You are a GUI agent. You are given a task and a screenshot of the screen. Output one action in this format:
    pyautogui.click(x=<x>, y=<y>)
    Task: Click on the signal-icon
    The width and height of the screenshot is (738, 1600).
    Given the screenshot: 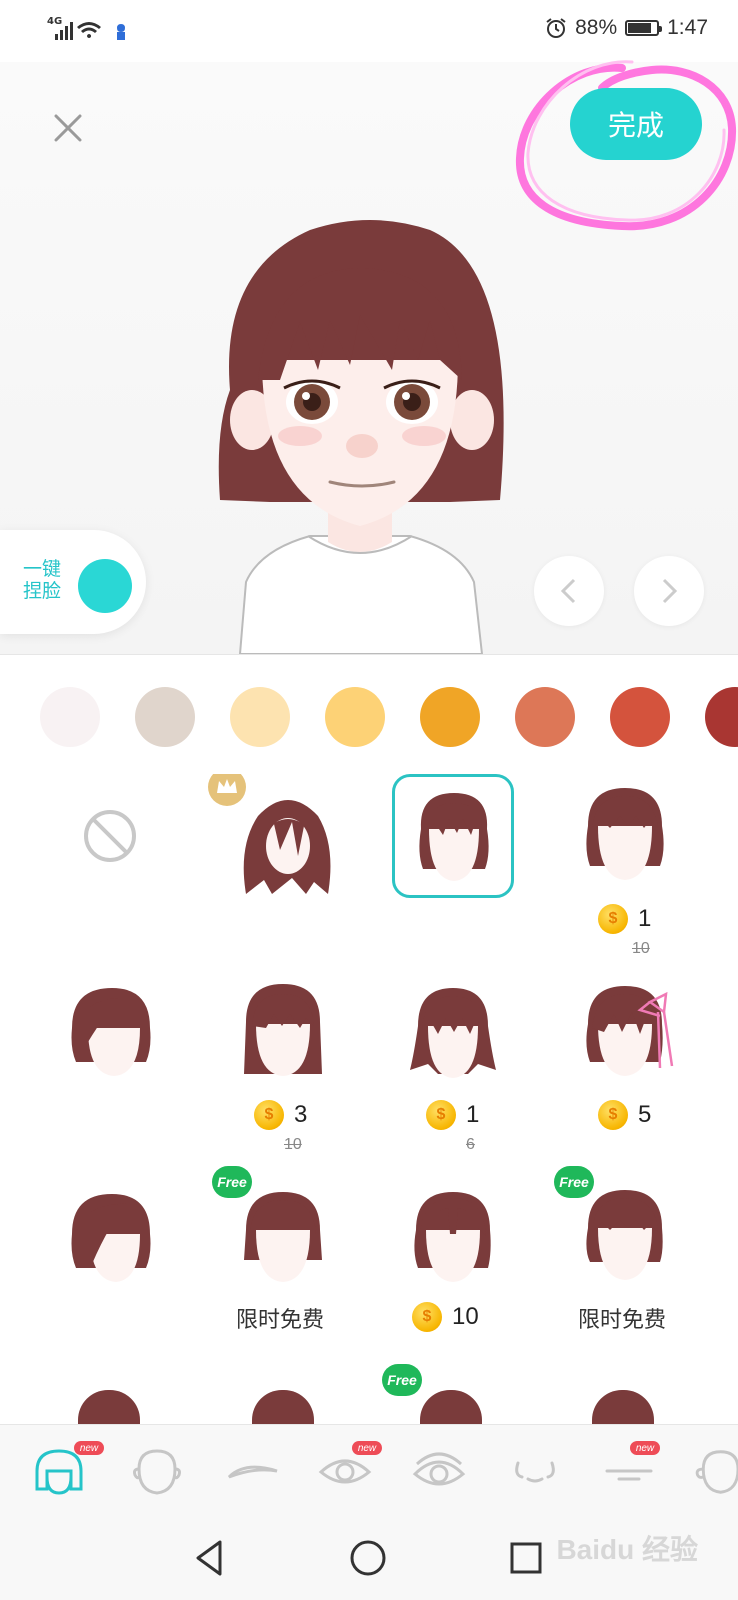 What is the action you would take?
    pyautogui.click(x=90, y=31)
    